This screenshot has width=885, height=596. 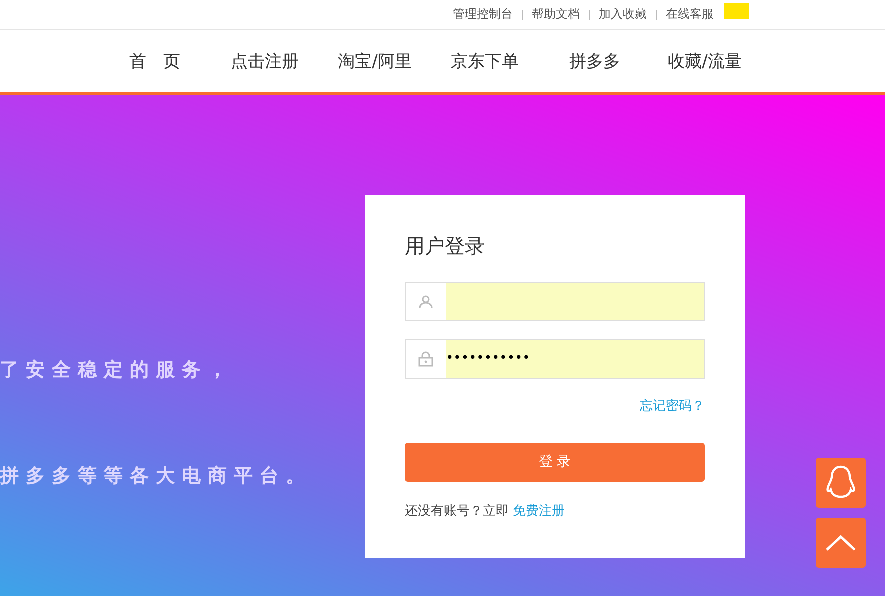 I want to click on chat-button, so click(x=841, y=483).